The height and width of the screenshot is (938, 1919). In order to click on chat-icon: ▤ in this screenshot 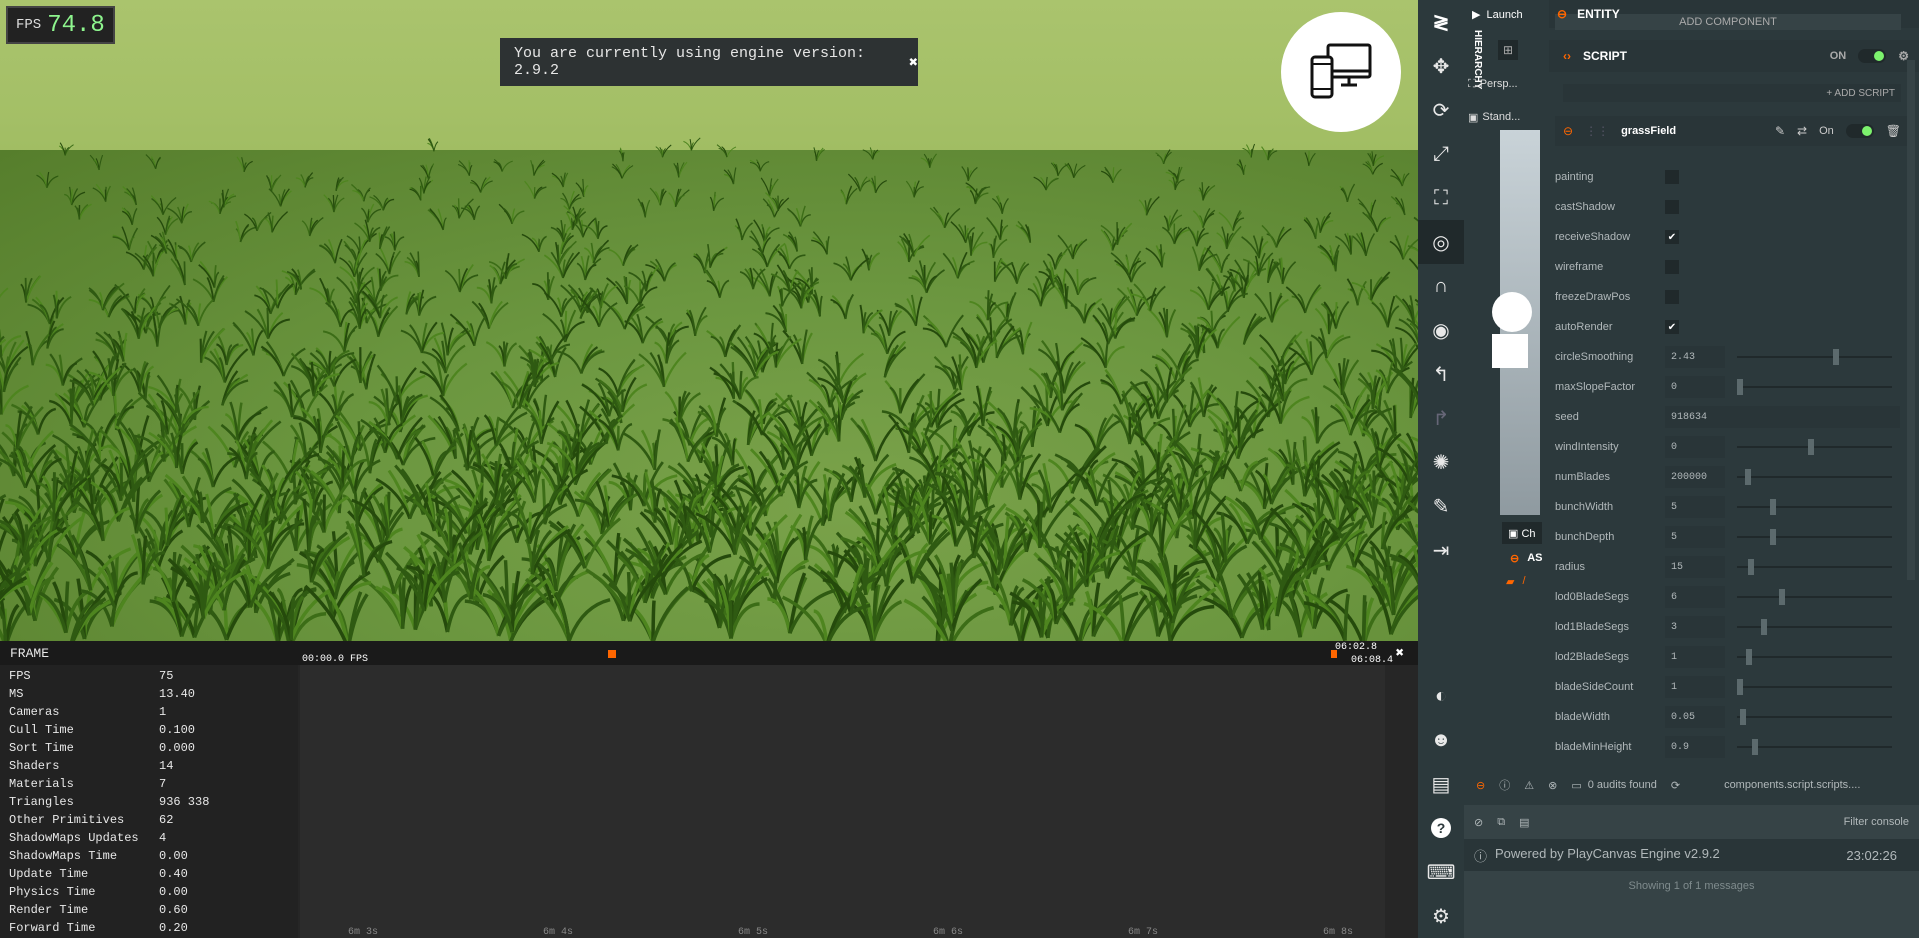, I will do `click(1441, 784)`.